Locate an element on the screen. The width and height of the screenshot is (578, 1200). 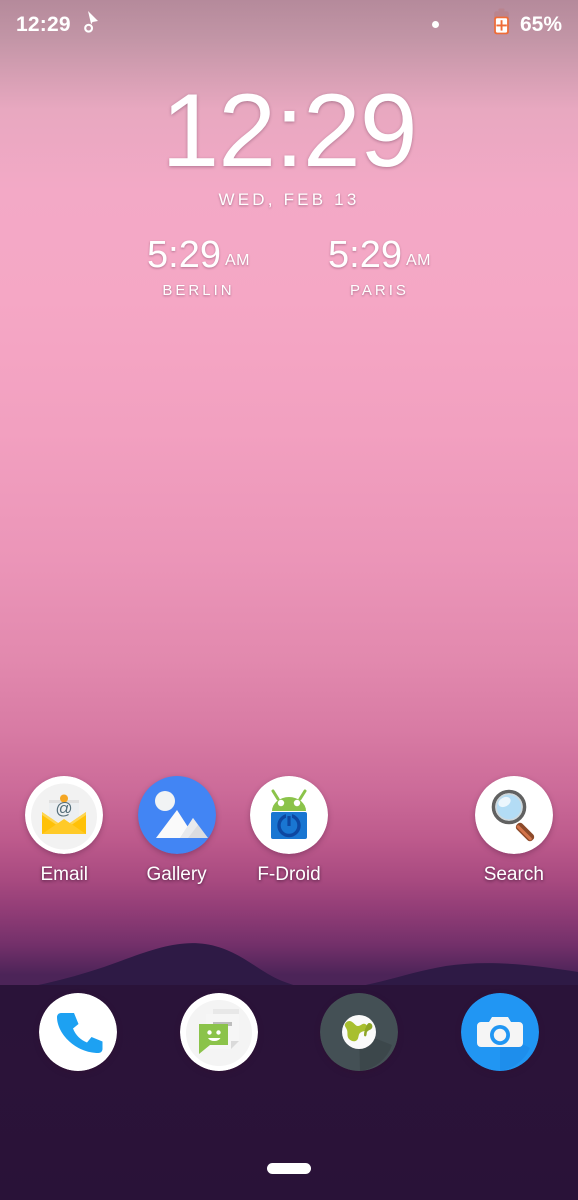
dock-icon-messaging is located at coordinates (218, 1032).